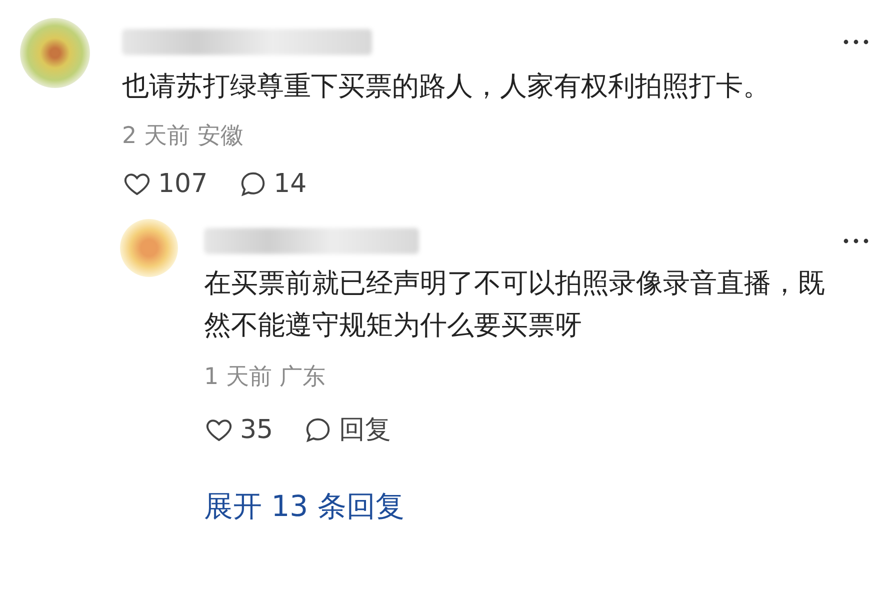  I want to click on like-button: 107, so click(165, 184).